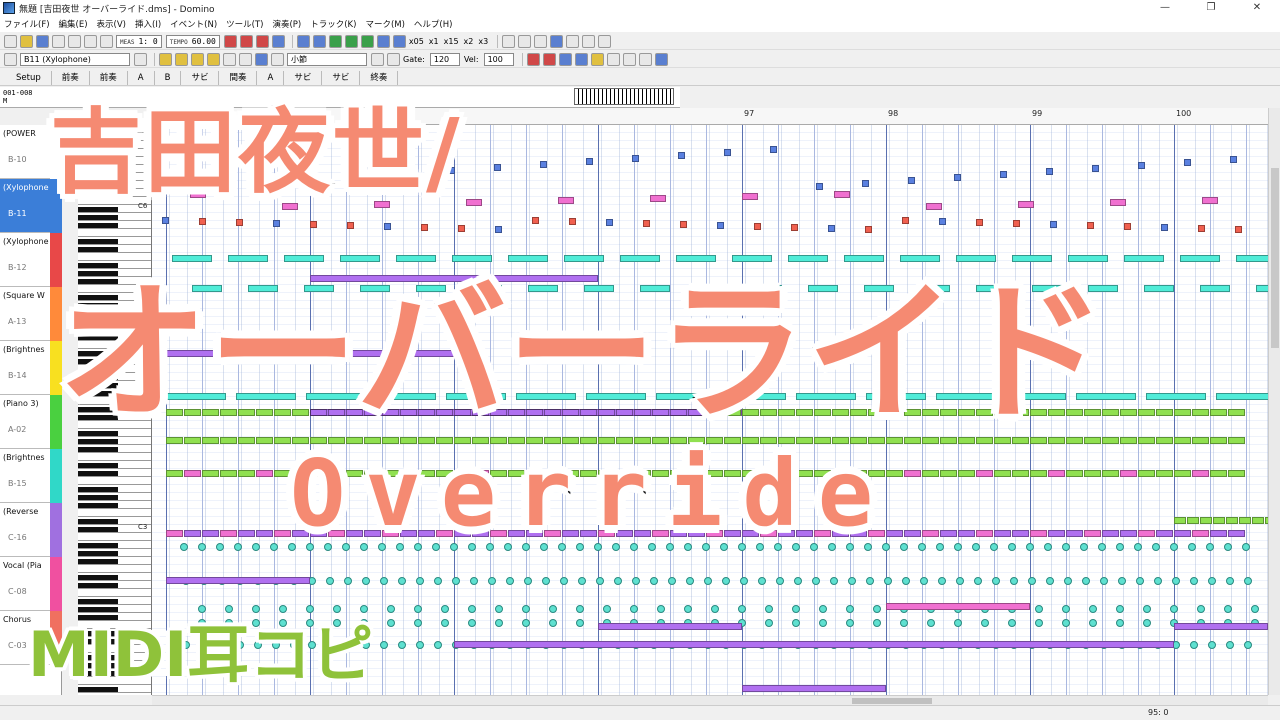  What do you see at coordinates (58, 41) in the screenshot?
I see `print-icon` at bounding box center [58, 41].